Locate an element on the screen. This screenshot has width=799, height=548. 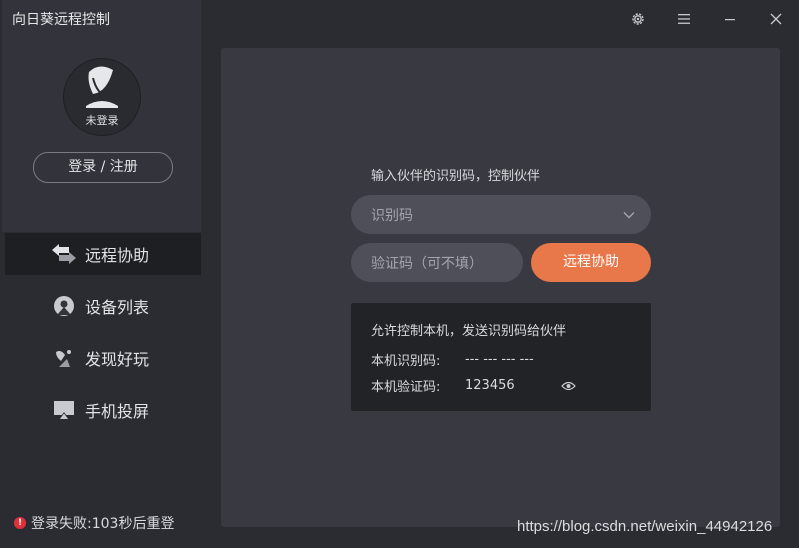
show-code-button is located at coordinates (568, 386).